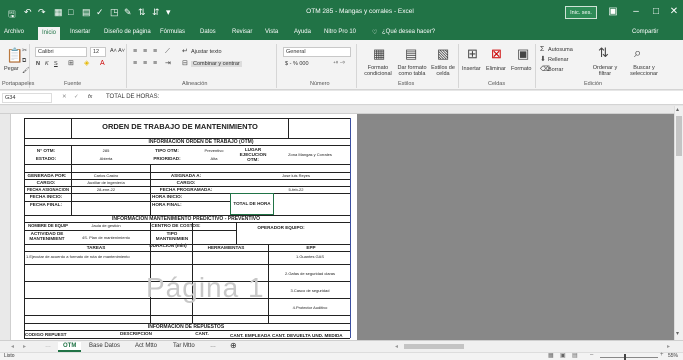 The width and height of the screenshot is (683, 360). Describe the element at coordinates (216, 64) in the screenshot. I see `merge-center-button: Combinar y centrar` at that location.